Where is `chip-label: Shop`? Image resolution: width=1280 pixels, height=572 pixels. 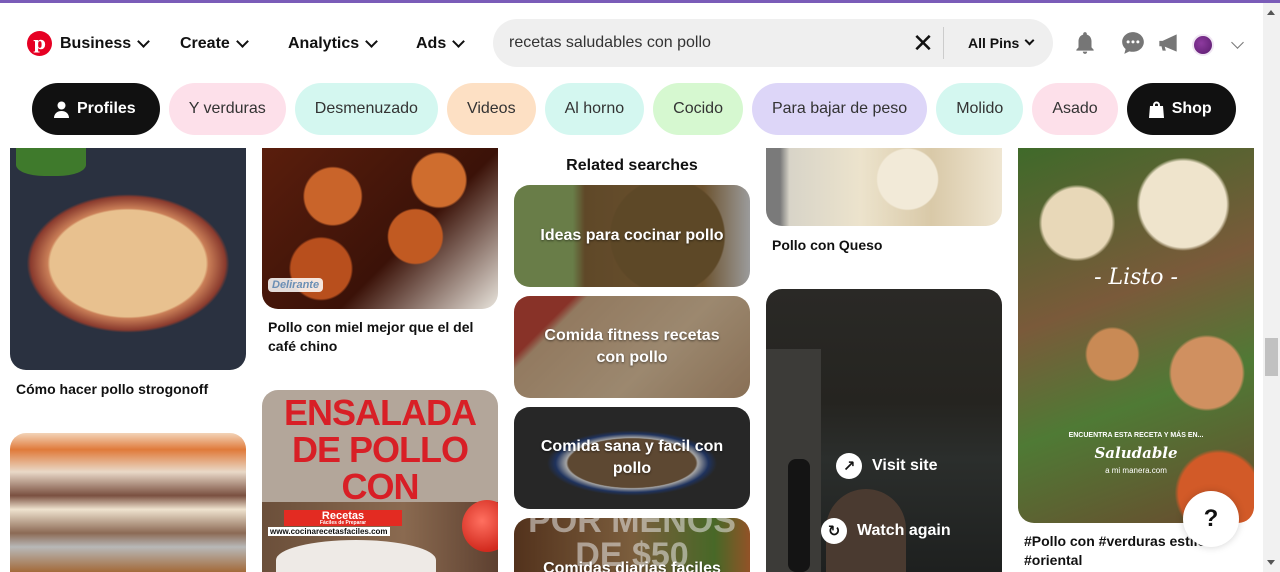 chip-label: Shop is located at coordinates (1191, 108).